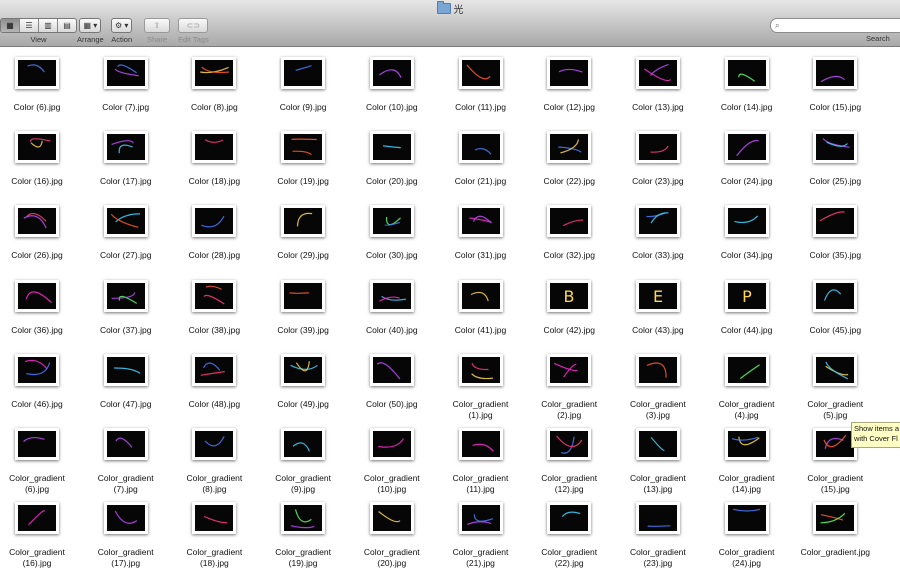 This screenshot has height=570, width=900. Describe the element at coordinates (126, 531) in the screenshot. I see `file-item: Color_gradient (17).jpg` at that location.